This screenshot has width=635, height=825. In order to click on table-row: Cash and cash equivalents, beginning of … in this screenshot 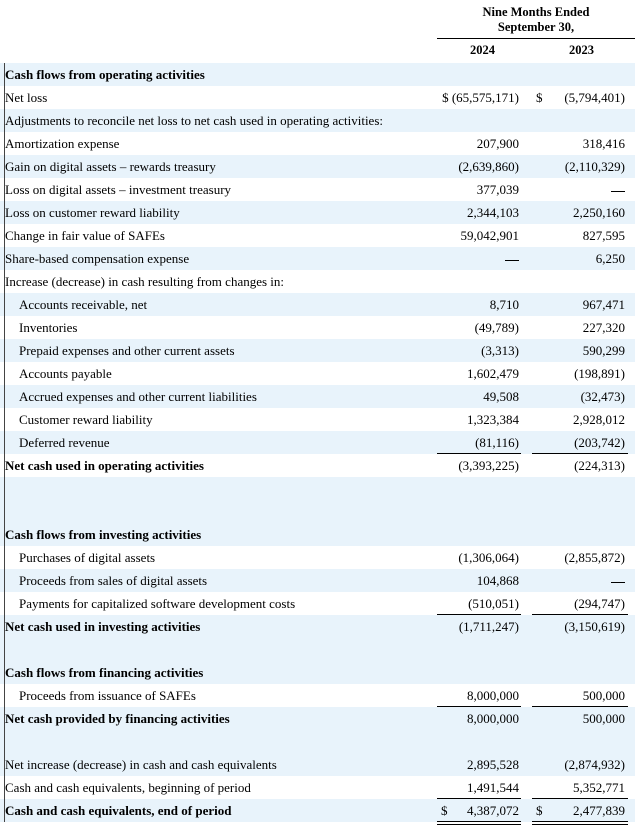, I will do `click(317, 787)`.